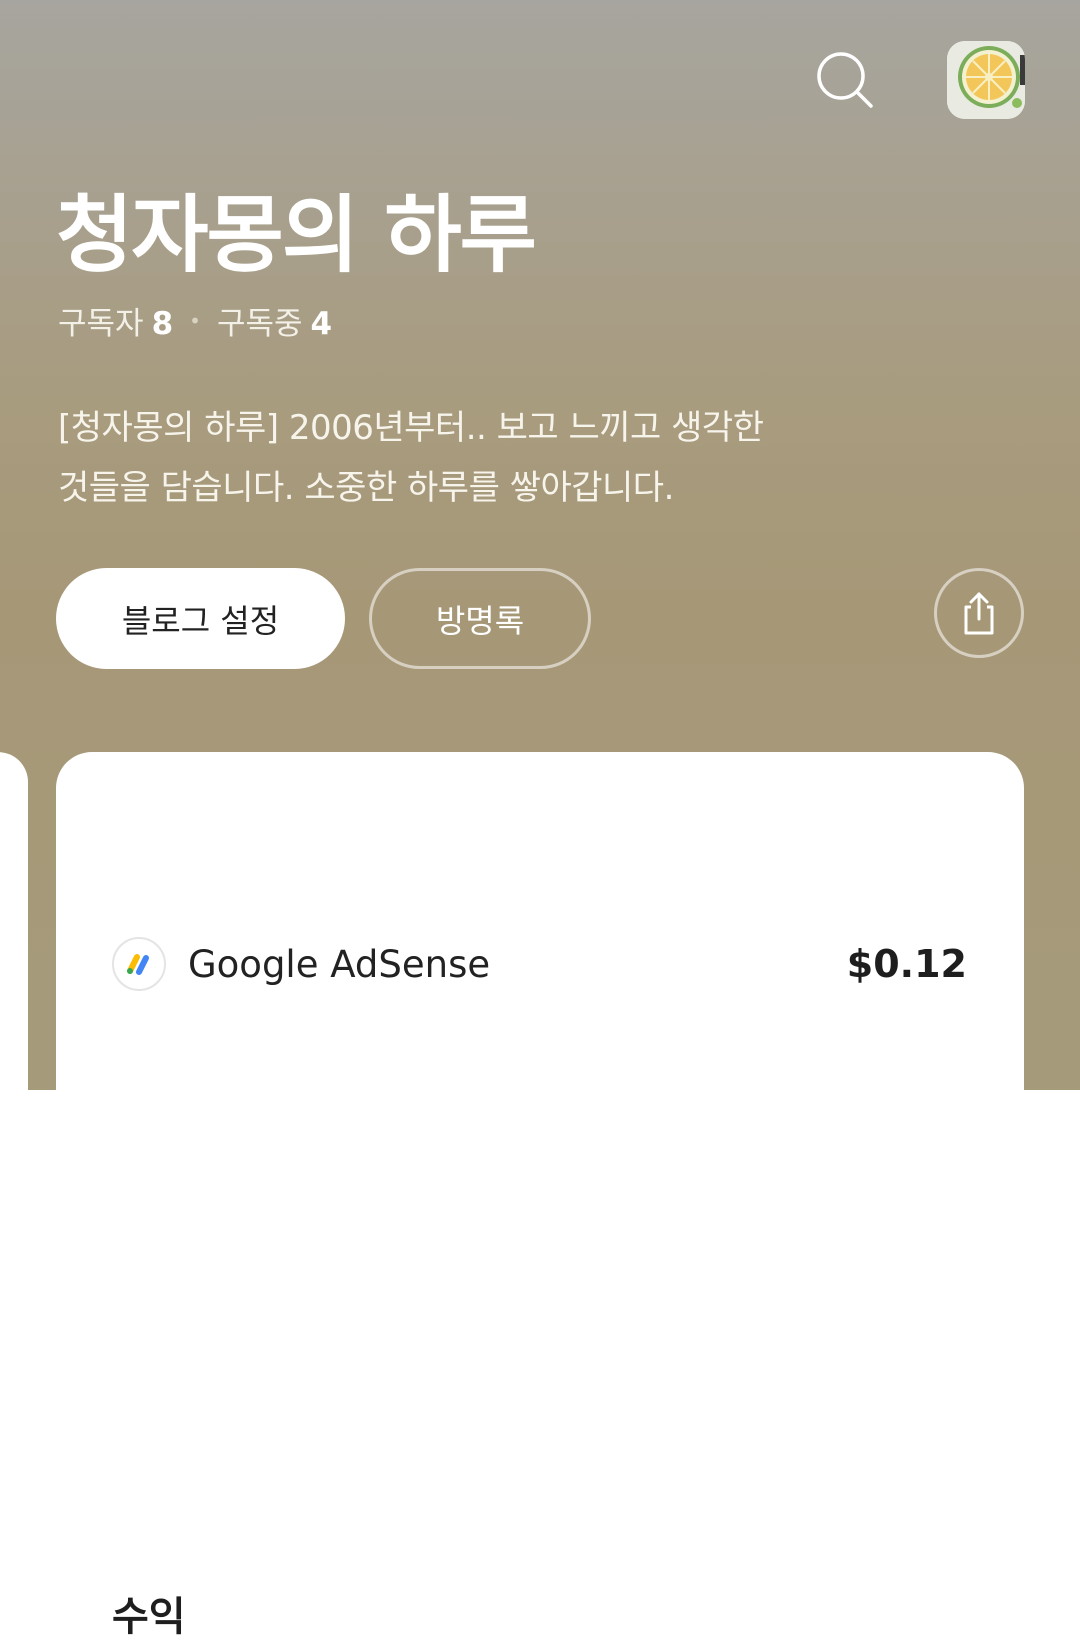  Describe the element at coordinates (162, 324) in the screenshot. I see `subscribers-count: 8` at that location.